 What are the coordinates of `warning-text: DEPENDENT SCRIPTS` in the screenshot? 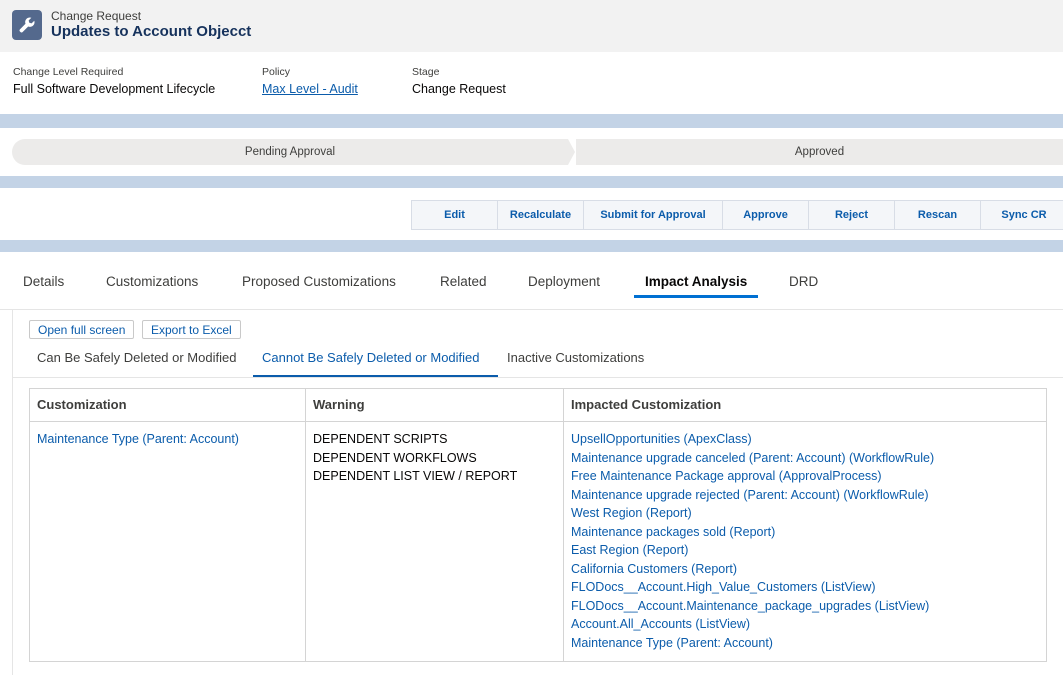 It's located at (380, 439).